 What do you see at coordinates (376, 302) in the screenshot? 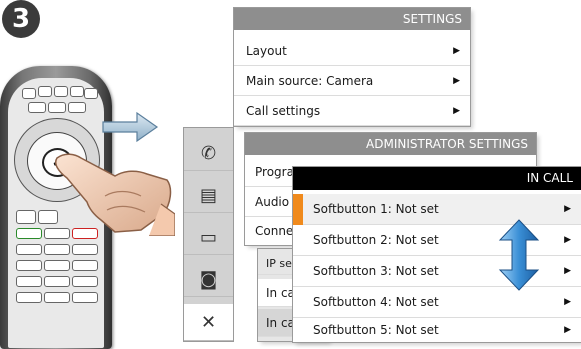
I see `menu-item-label: Softbutton 4: Not set` at bounding box center [376, 302].